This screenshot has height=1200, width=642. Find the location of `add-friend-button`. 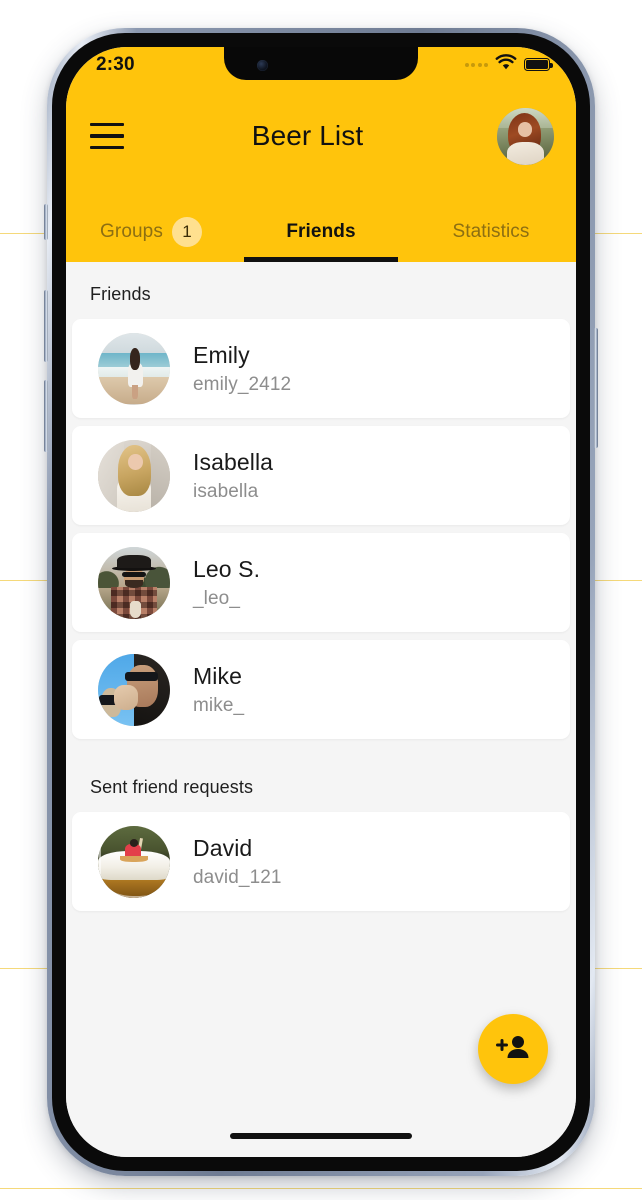

add-friend-button is located at coordinates (513, 1049).